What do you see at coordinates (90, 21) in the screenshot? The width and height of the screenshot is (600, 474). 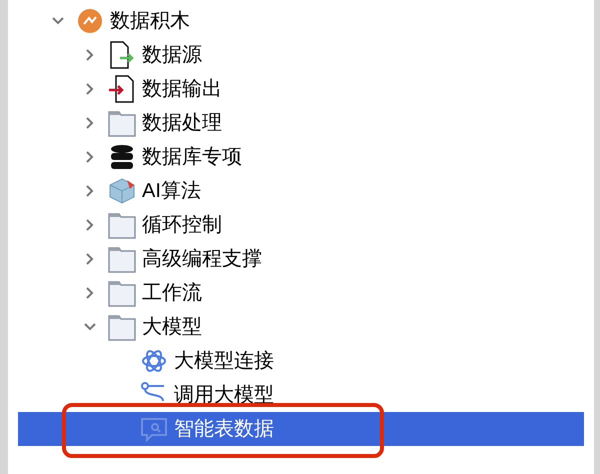 I see `logo-icon` at bounding box center [90, 21].